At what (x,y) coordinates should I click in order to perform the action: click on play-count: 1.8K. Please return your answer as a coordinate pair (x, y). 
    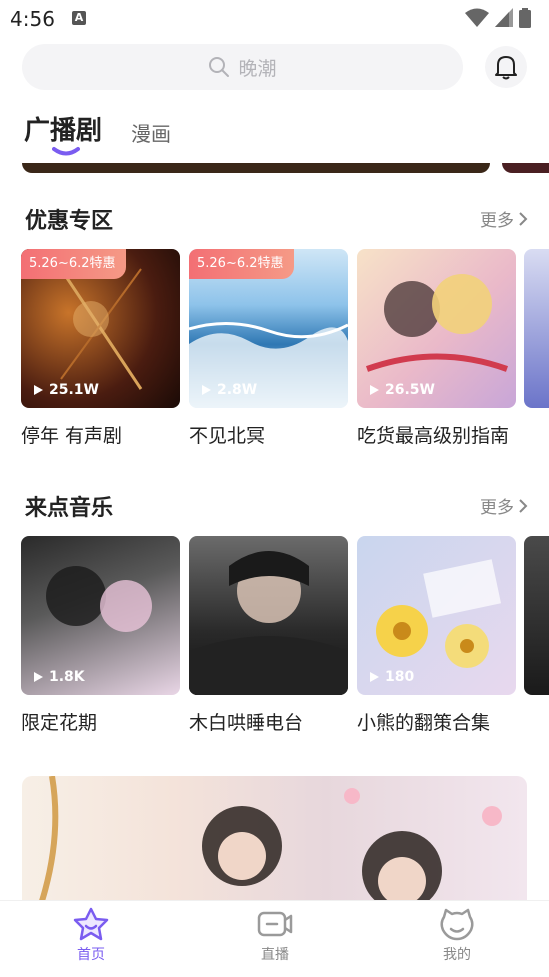
    Looking at the image, I should click on (59, 677).